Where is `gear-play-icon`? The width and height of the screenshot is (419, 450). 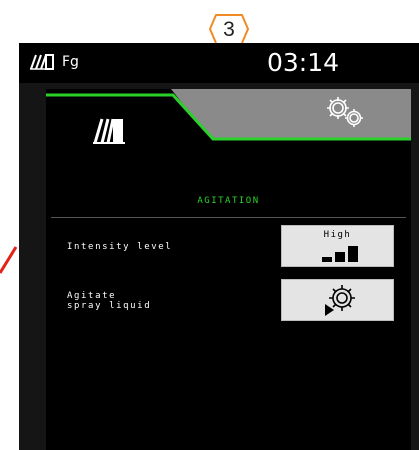
gear-play-icon is located at coordinates (340, 300).